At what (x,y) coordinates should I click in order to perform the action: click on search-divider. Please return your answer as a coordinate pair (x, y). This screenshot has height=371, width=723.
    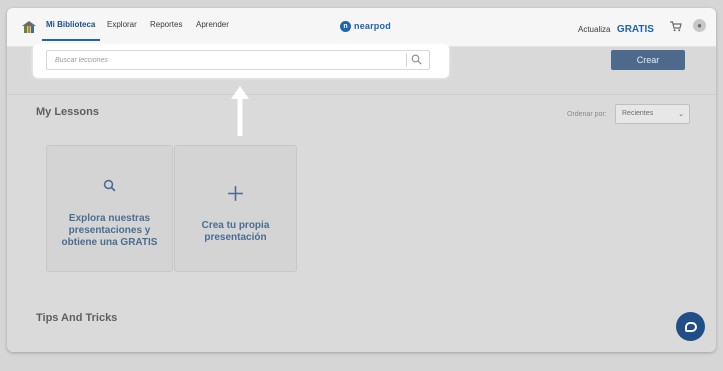
    Looking at the image, I should click on (406, 60).